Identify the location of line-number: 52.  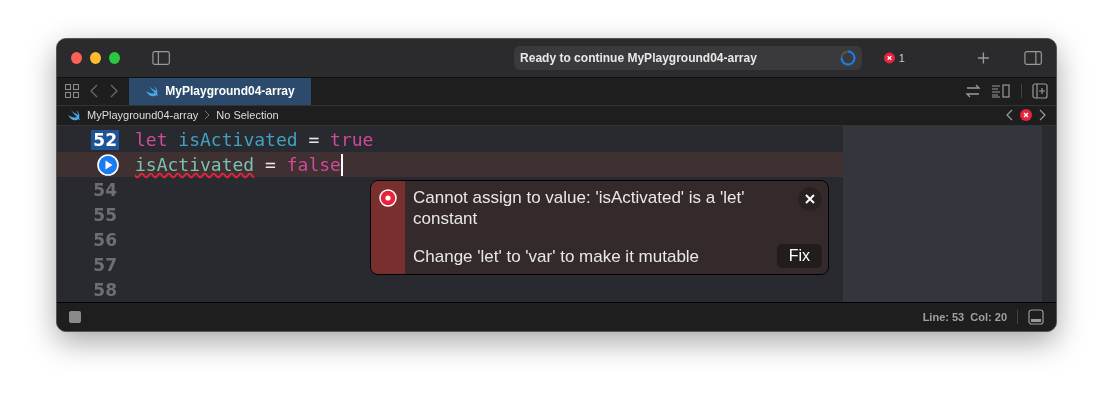
(105, 139).